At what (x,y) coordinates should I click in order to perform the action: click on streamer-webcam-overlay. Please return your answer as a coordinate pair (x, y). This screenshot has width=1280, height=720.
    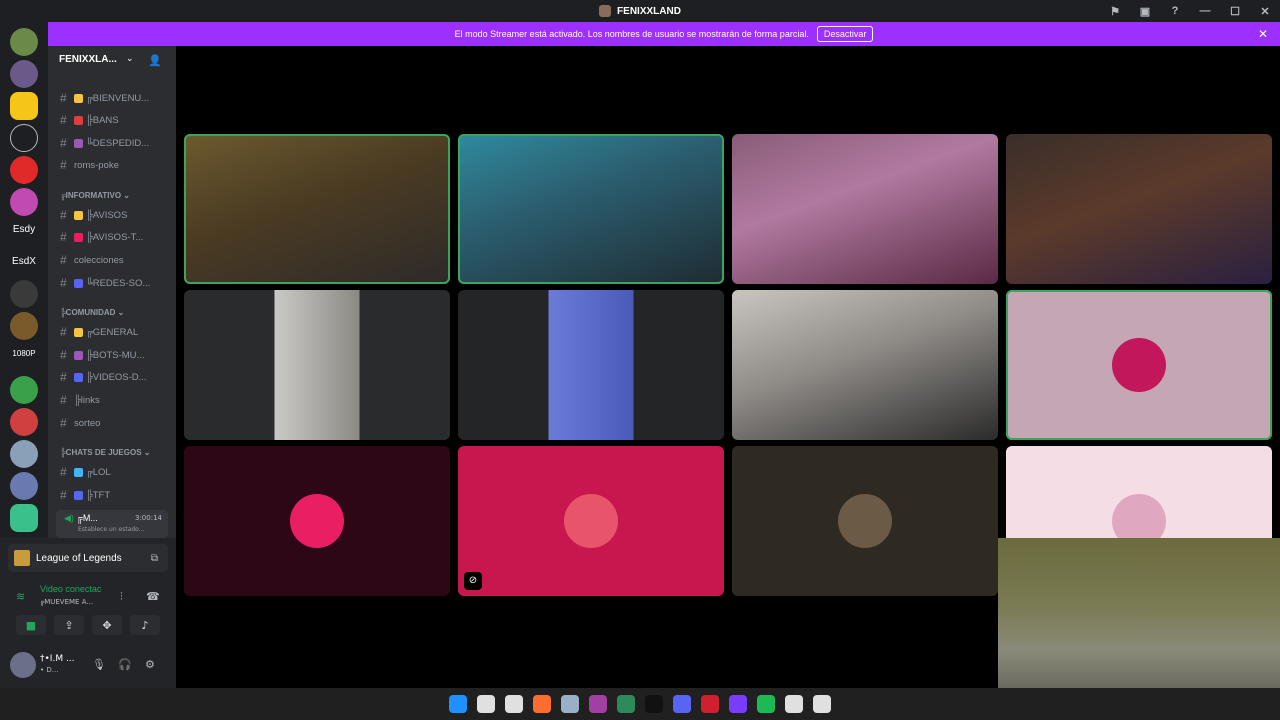
    Looking at the image, I should click on (1139, 613).